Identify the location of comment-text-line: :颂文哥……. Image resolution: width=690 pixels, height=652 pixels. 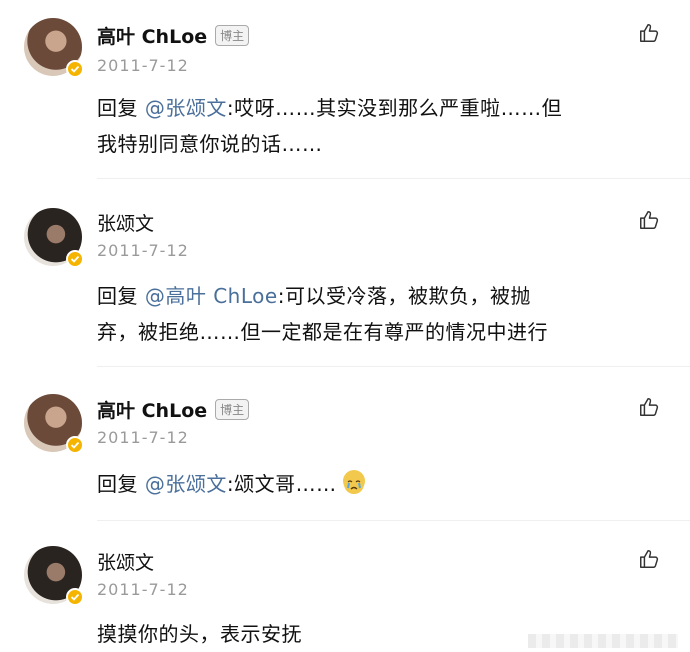
(281, 484).